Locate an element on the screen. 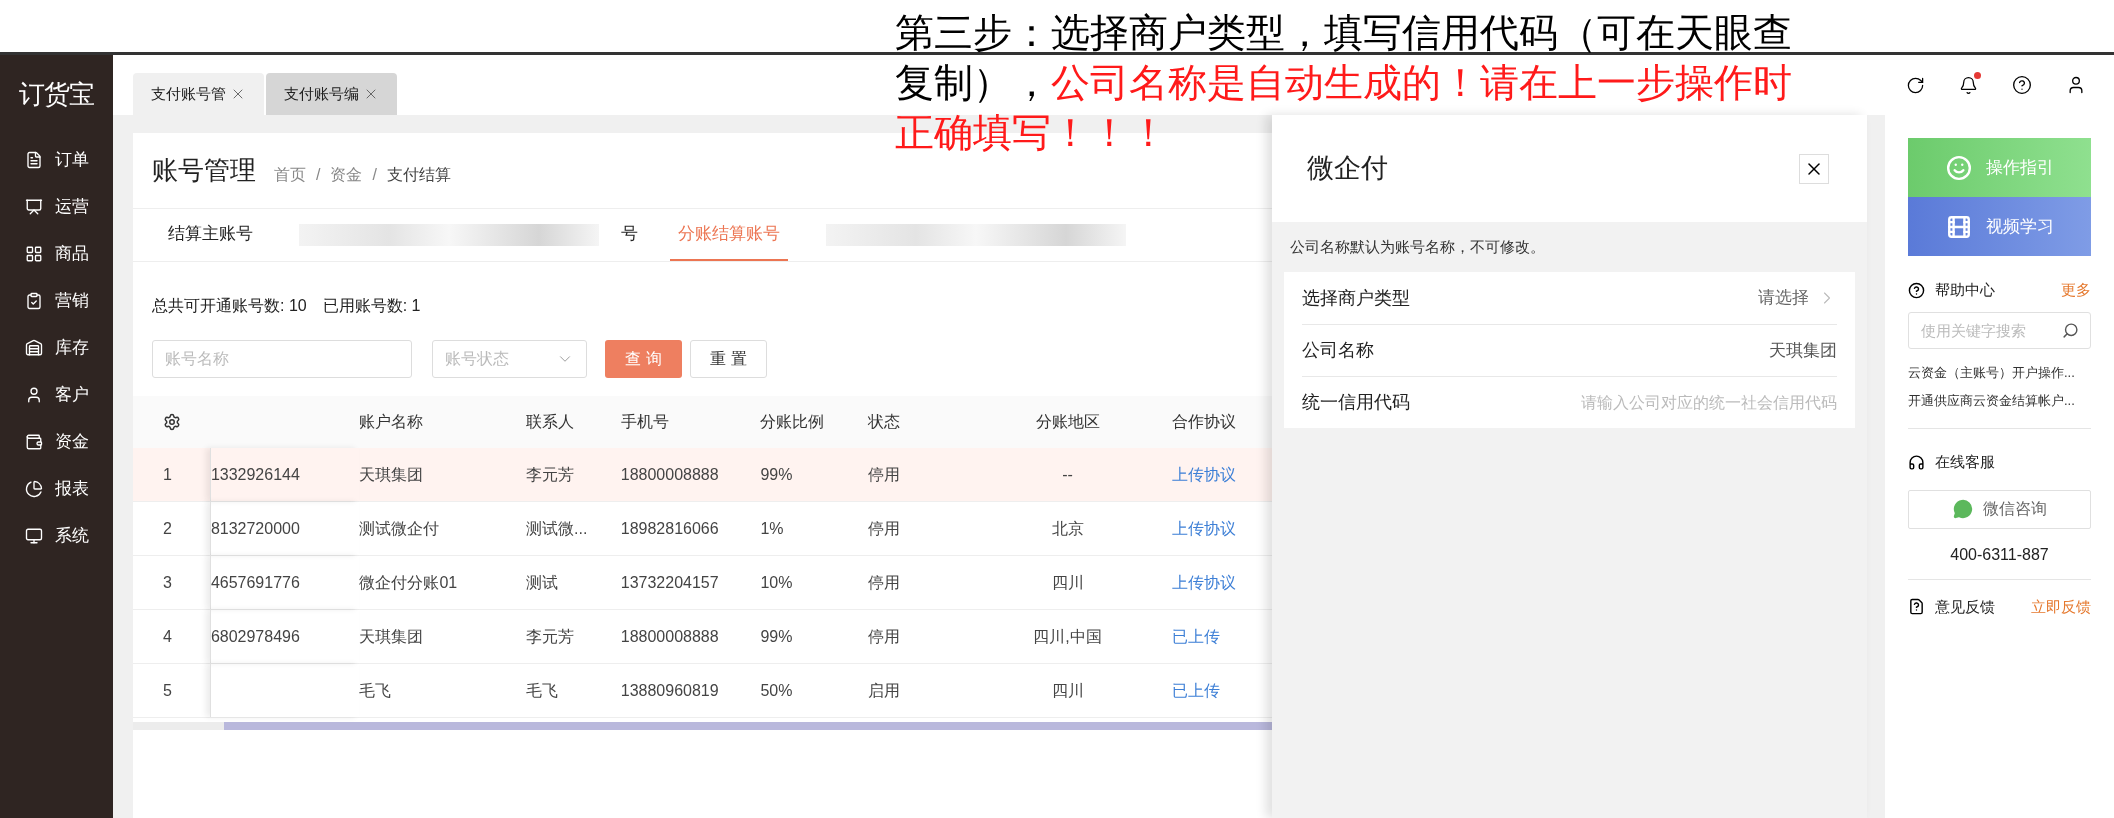 Image resolution: width=2114 pixels, height=818 pixels. page-tab: 支付账号管 is located at coordinates (198, 94).